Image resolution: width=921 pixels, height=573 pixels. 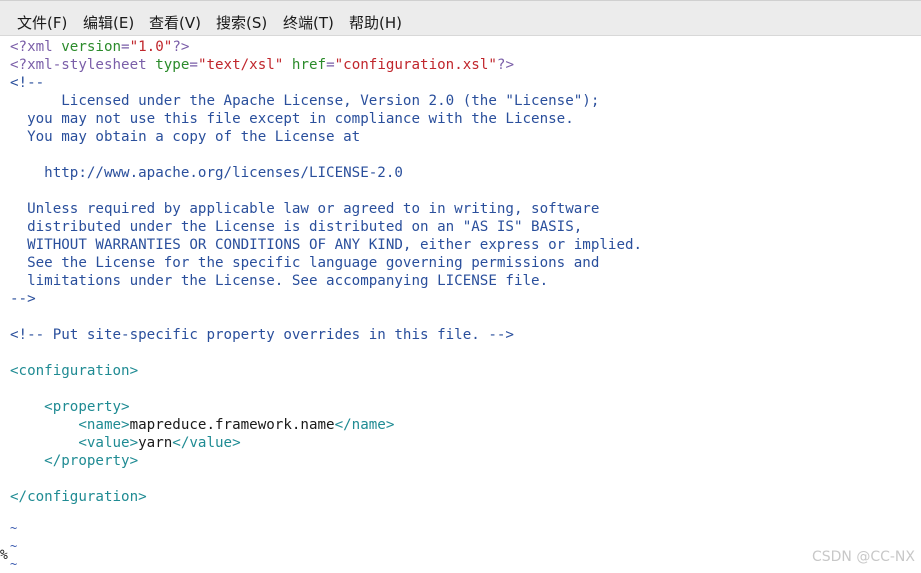 I want to click on status-fragment: %, so click(x=4, y=555).